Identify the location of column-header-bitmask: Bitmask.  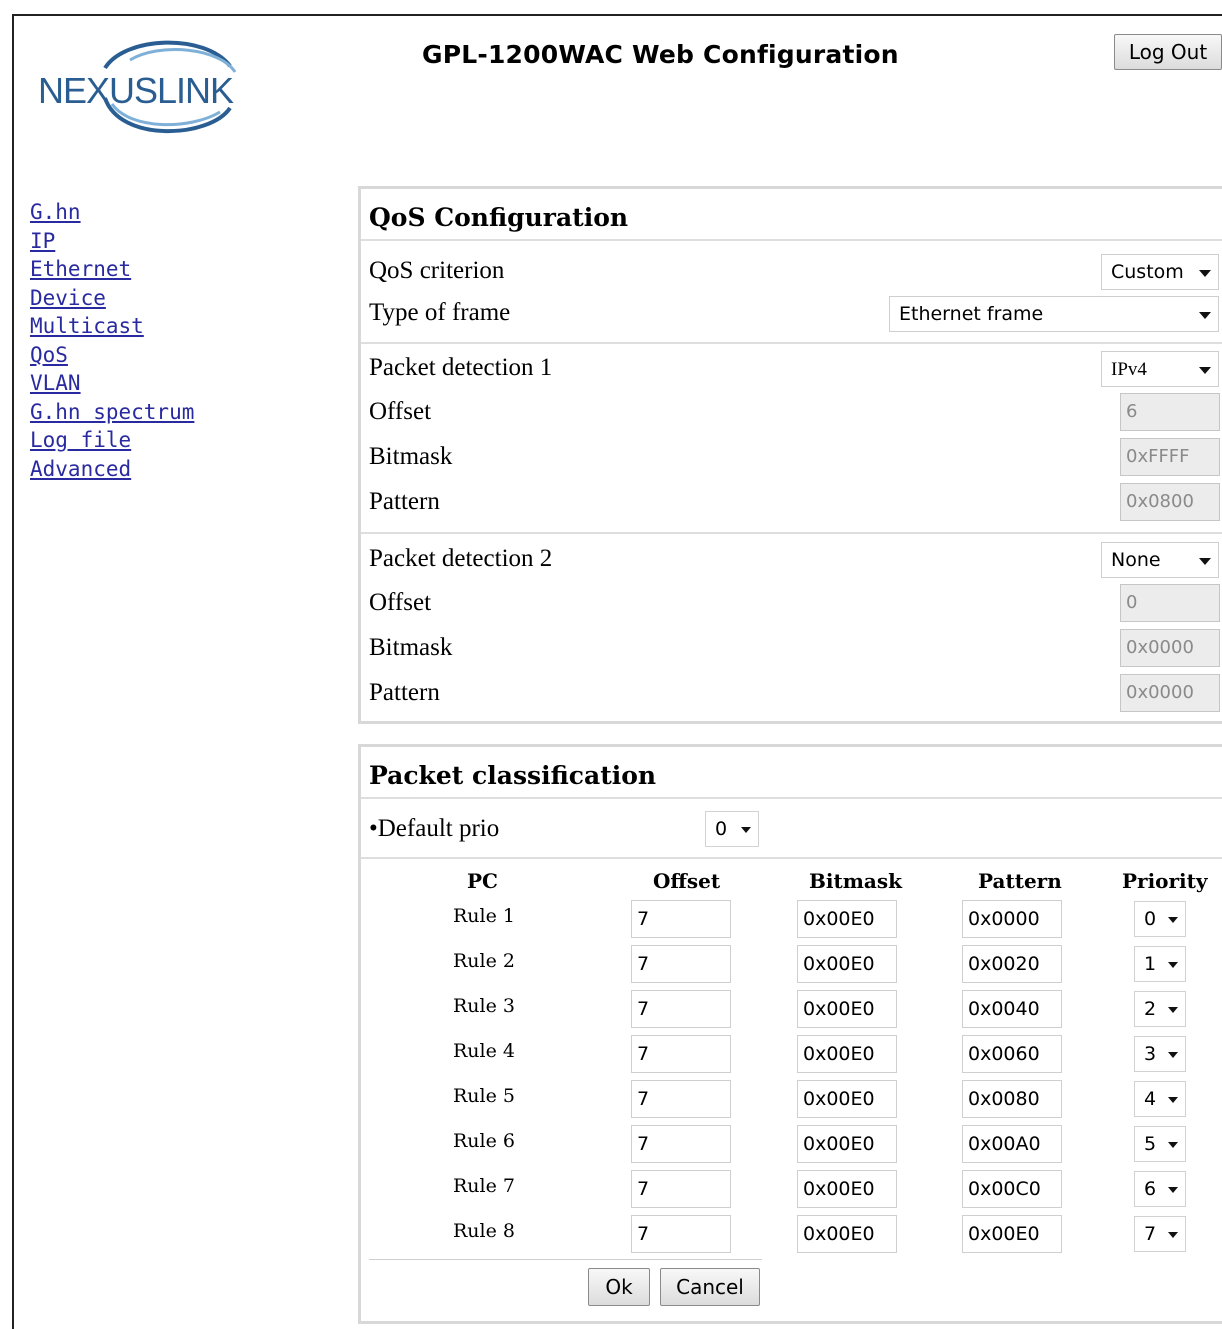
(855, 881).